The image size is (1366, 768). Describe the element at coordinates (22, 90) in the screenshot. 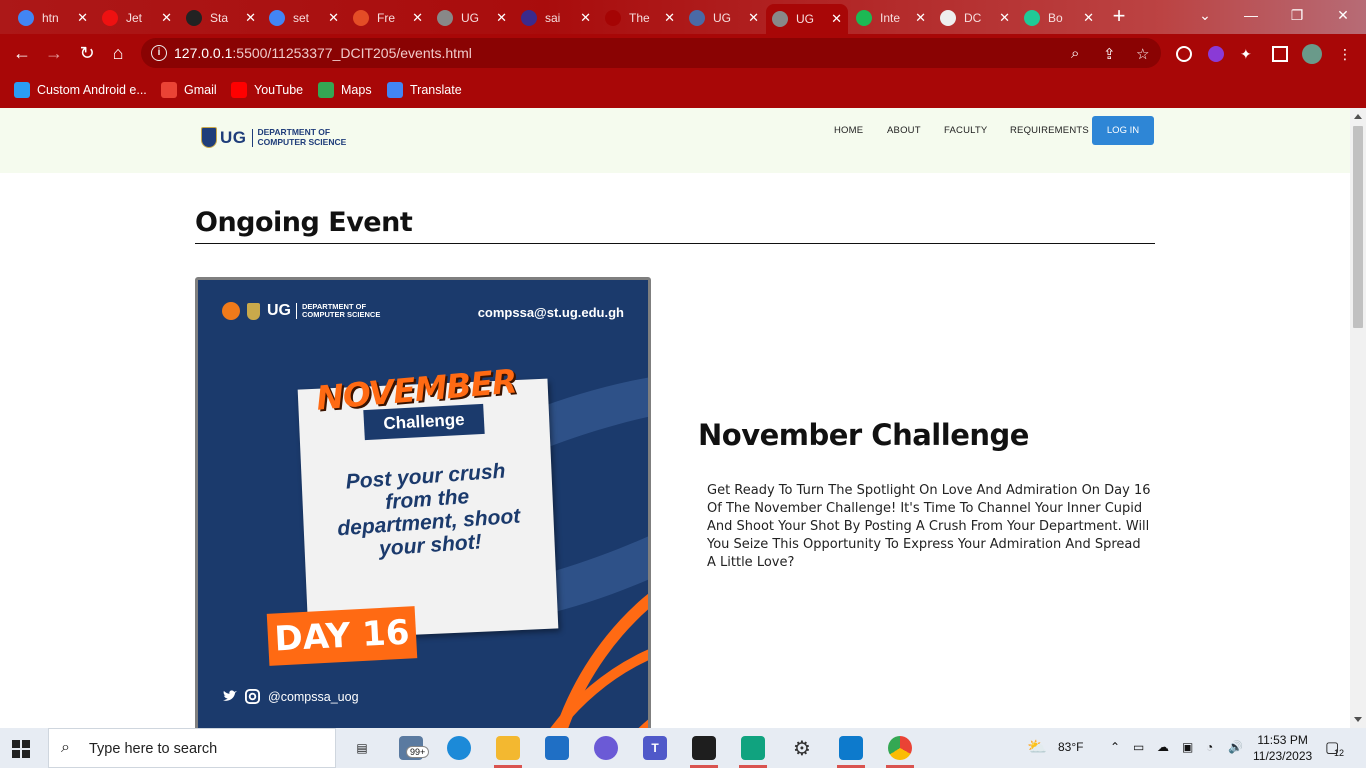

I see `nox-icon` at that location.